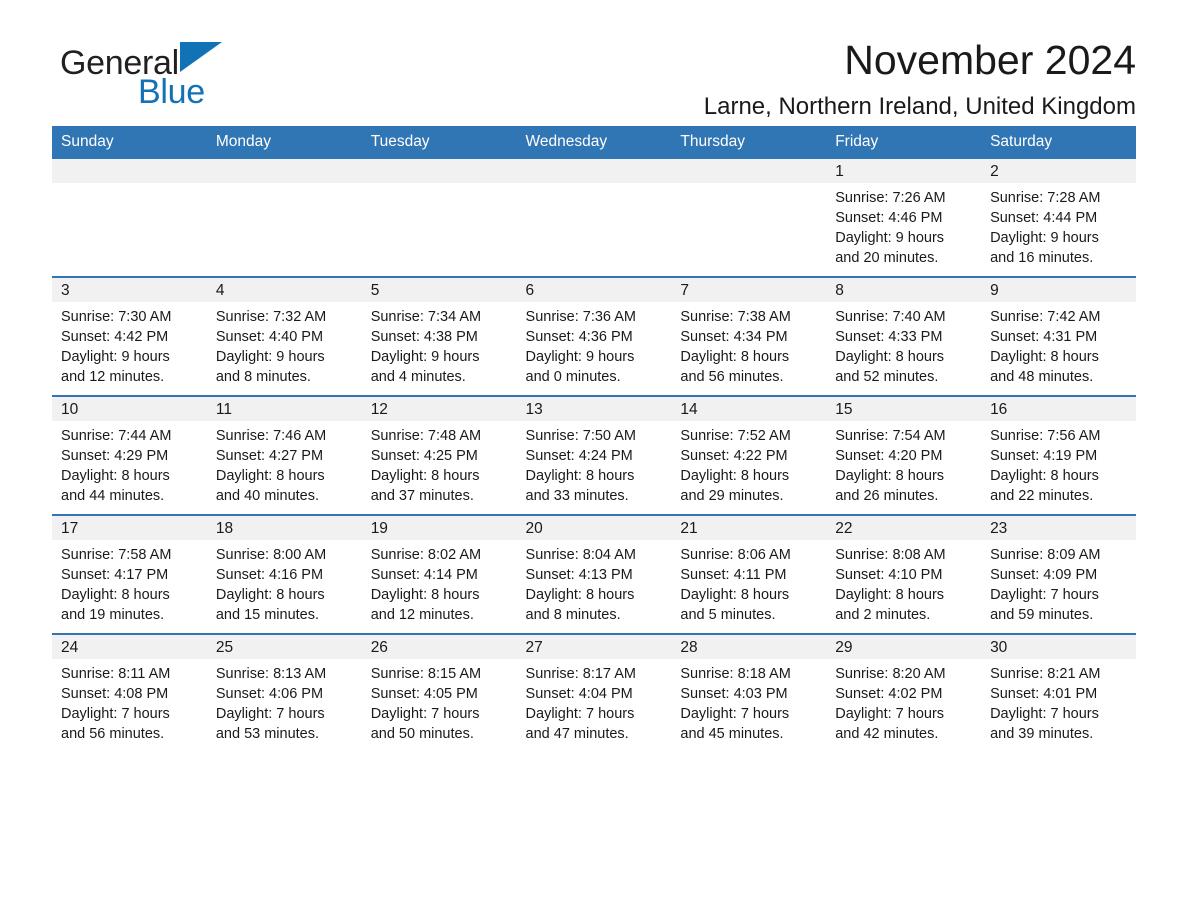 This screenshot has width=1188, height=918. I want to click on day-detail-line: Sunset: 4:16 PM, so click(269, 575).